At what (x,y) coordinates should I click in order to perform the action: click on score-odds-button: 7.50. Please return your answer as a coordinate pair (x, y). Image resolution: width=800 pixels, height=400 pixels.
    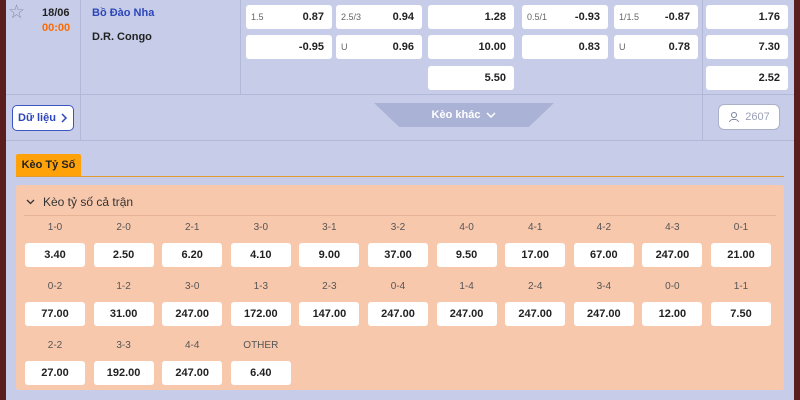
    Looking at the image, I should click on (741, 314).